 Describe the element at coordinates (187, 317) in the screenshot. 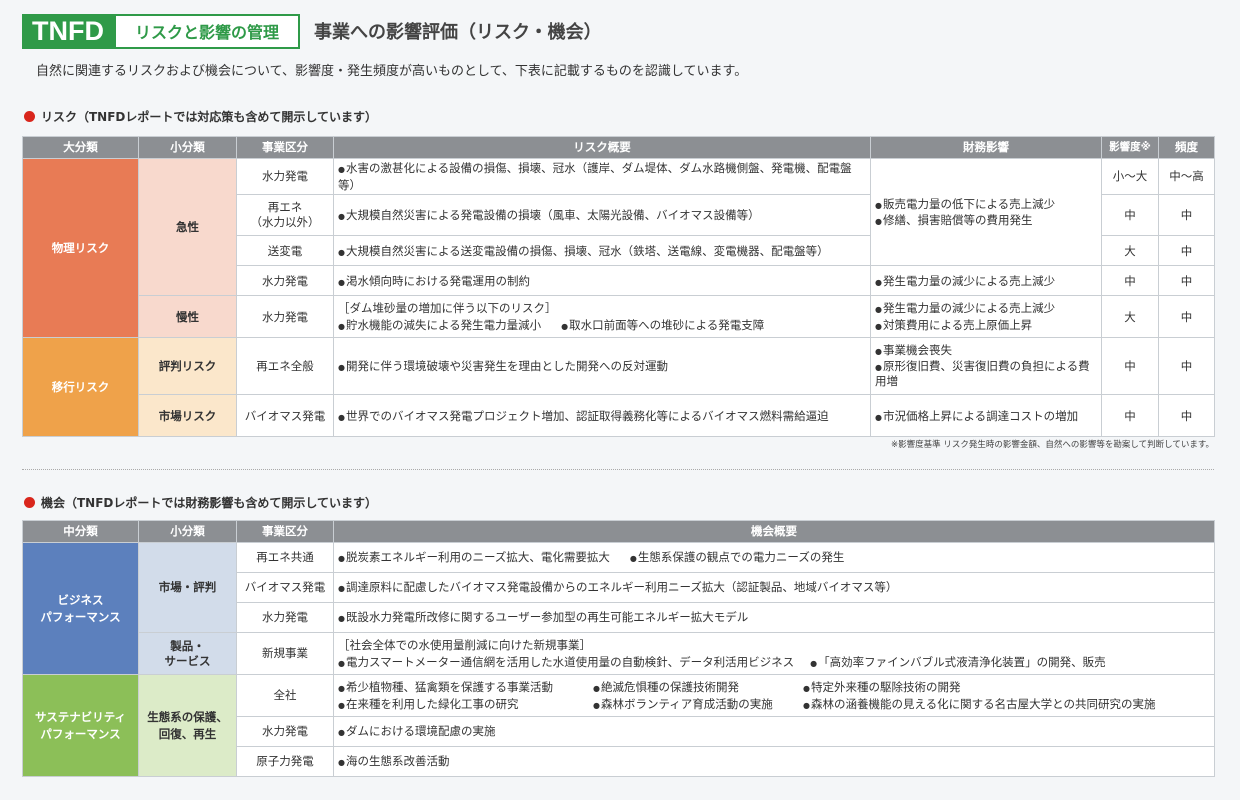

I see `chronic-cell: 慢性` at that location.